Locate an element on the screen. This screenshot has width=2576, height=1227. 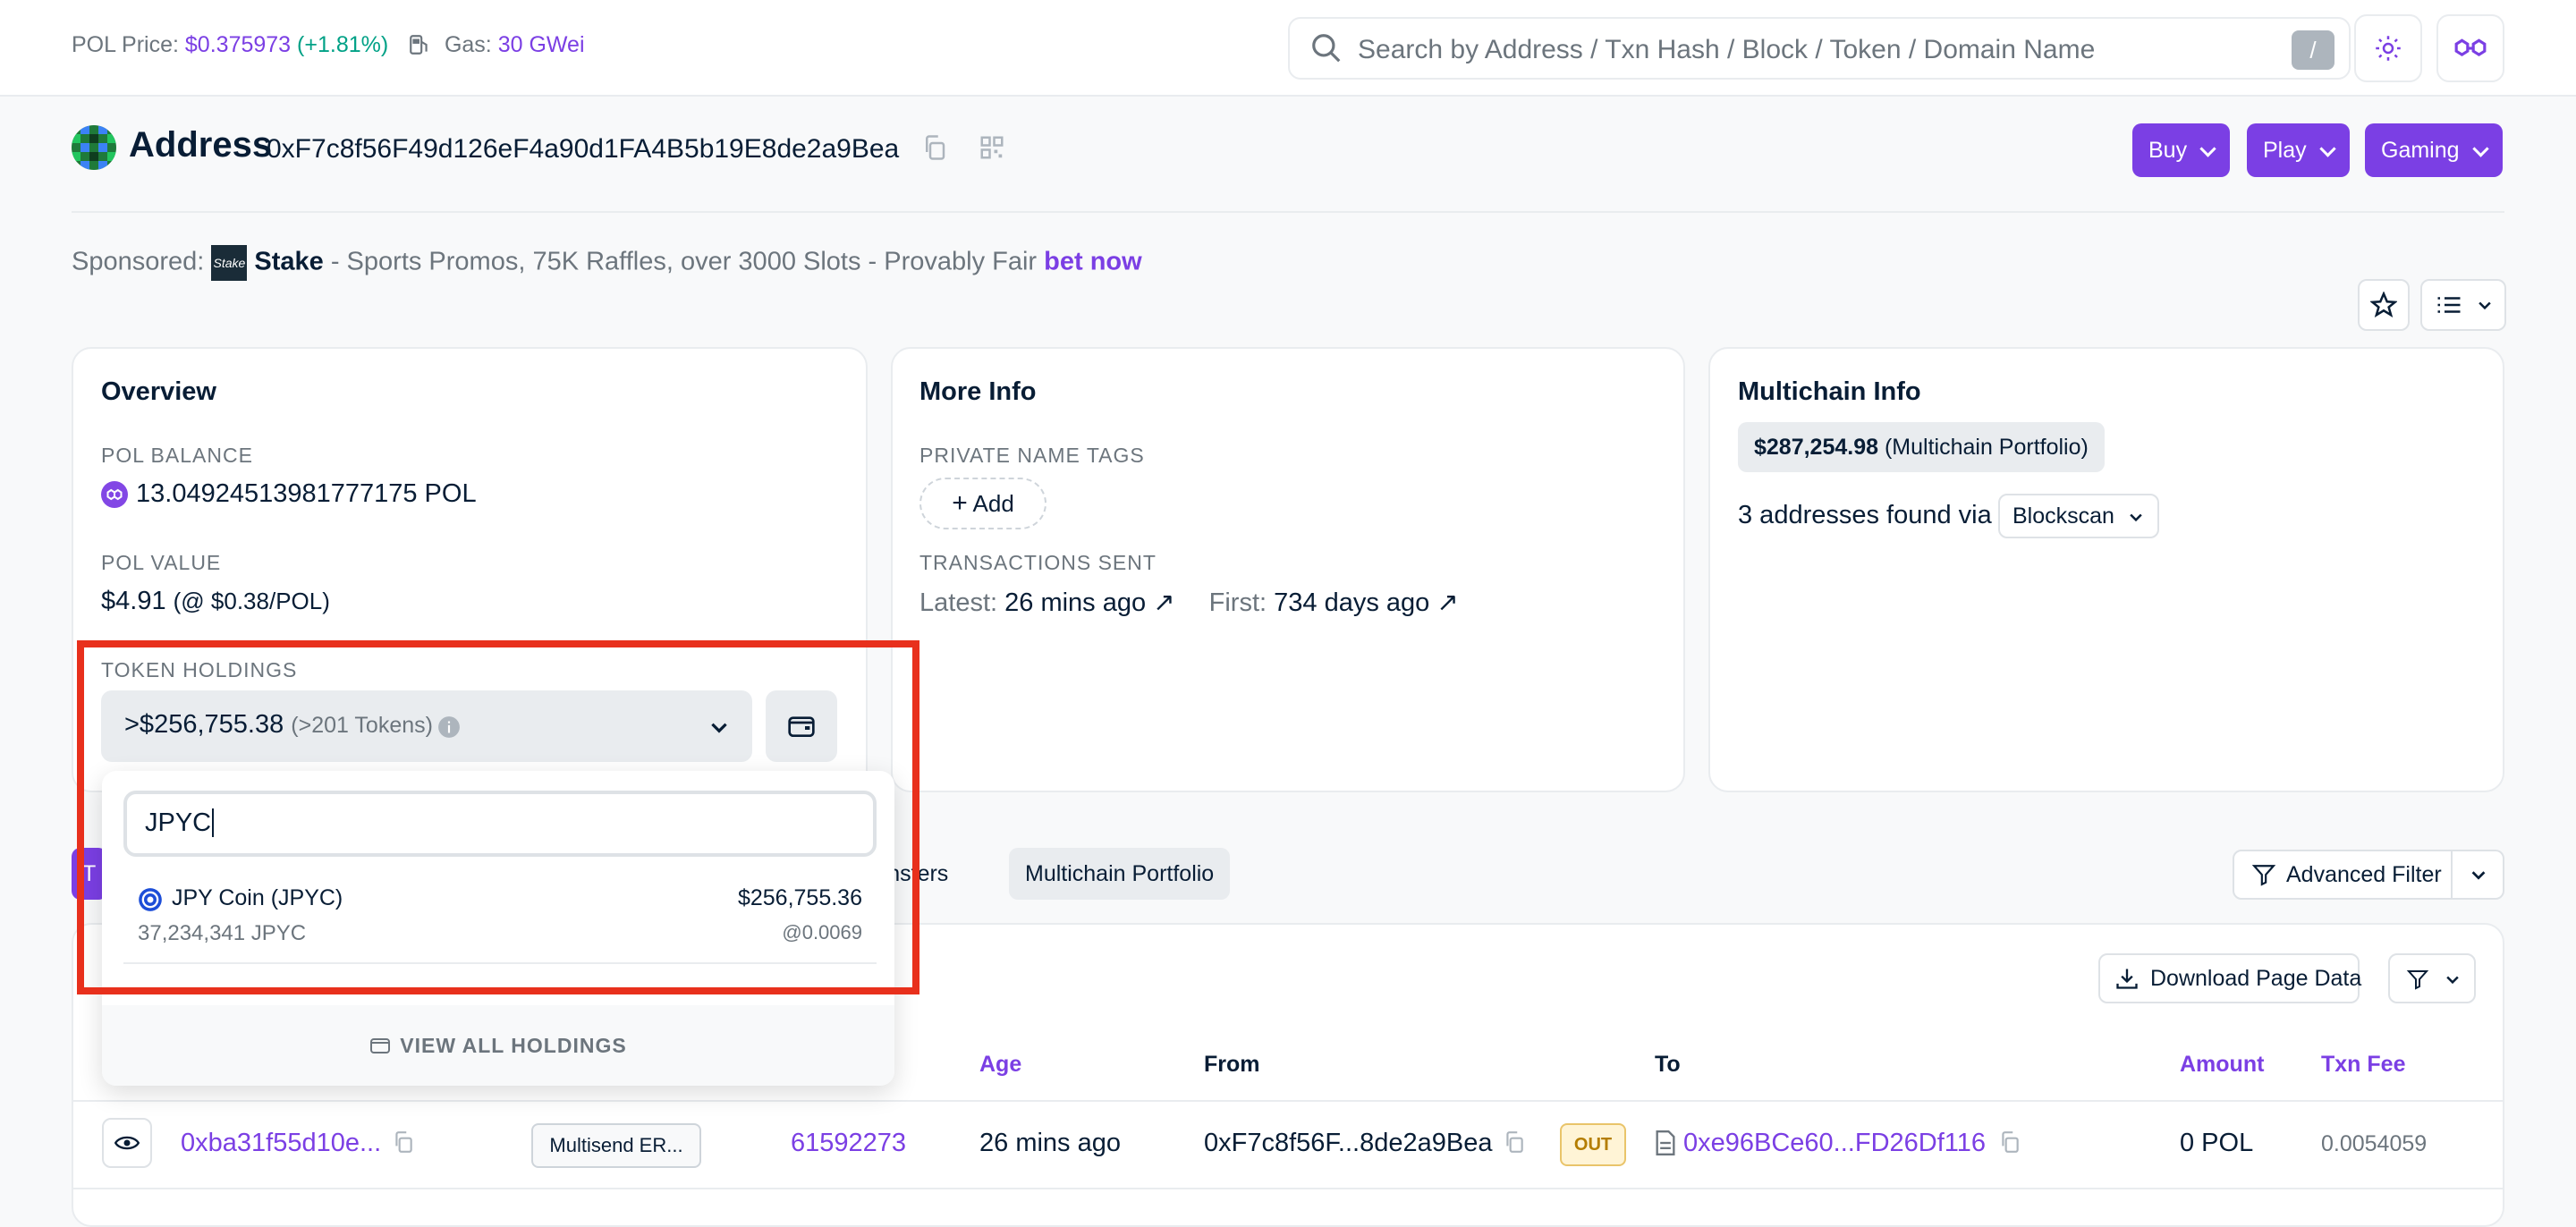
view-all-holdings-label: VIEW ALL HOLDINGS is located at coordinates (513, 1045).